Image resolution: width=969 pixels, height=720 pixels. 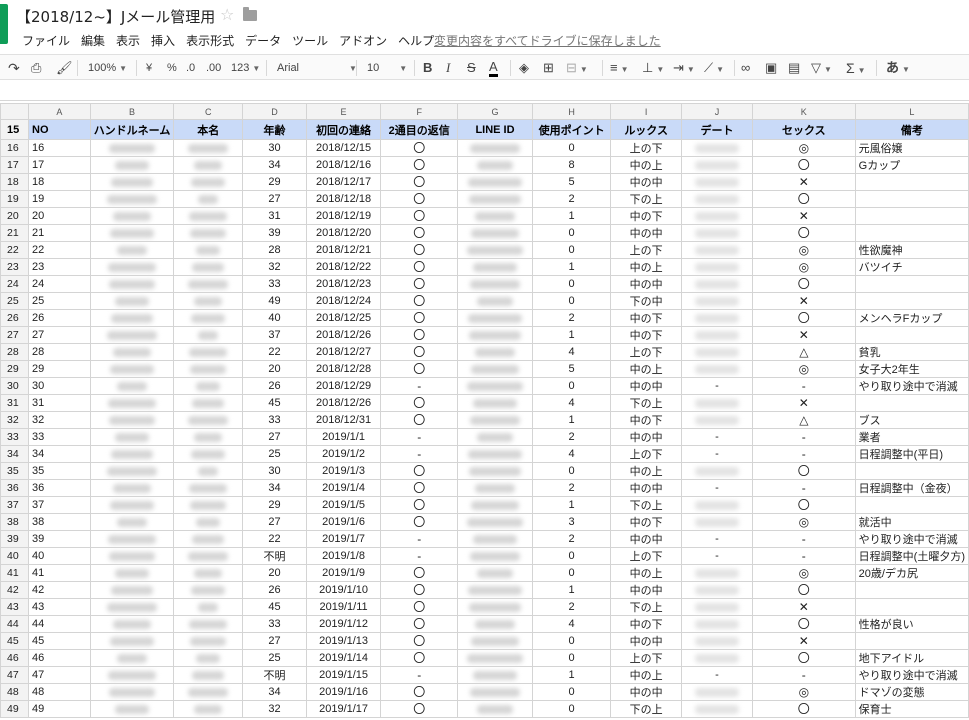 I want to click on merge-cells-icon: ⊟ ▼, so click(x=577, y=68).